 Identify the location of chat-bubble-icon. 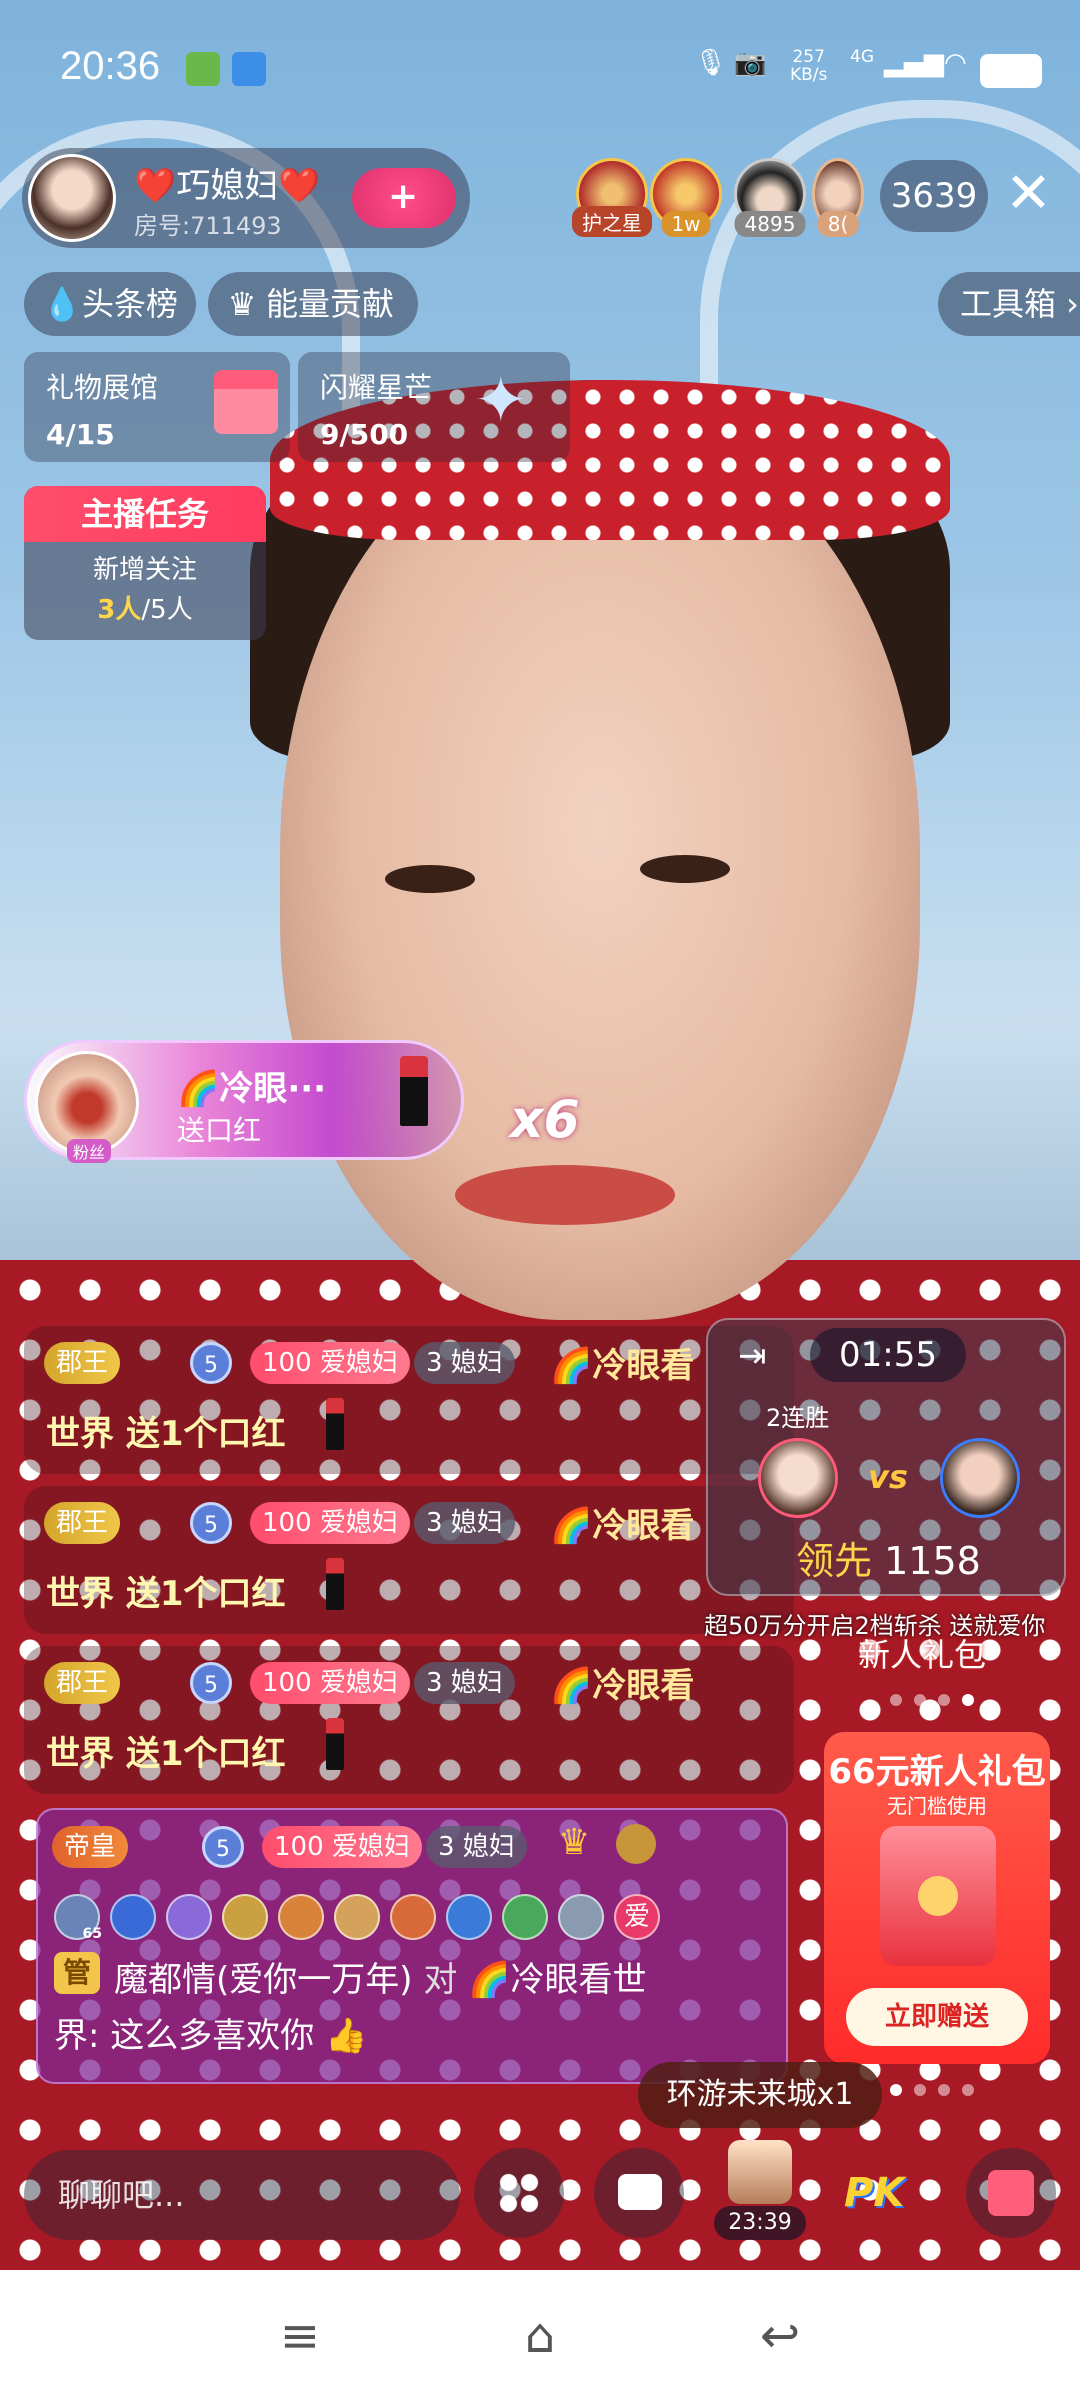
(640, 2192).